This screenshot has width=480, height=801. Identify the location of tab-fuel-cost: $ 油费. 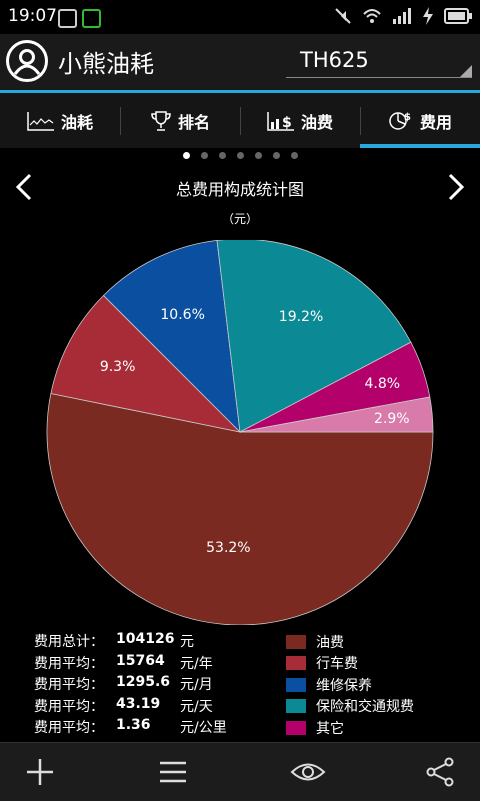
(300, 120).